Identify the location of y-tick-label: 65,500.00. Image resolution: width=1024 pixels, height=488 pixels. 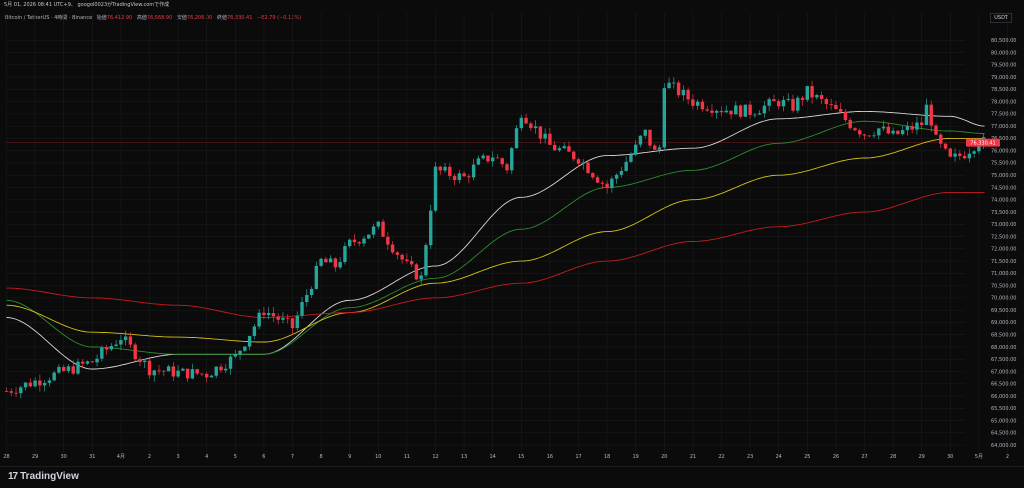
(1003, 409).